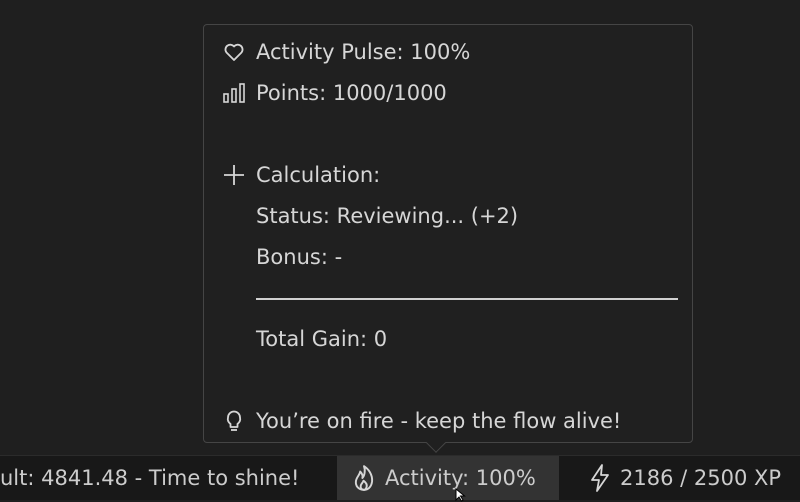 This screenshot has width=800, height=502. I want to click on plus-icon, so click(237, 175).